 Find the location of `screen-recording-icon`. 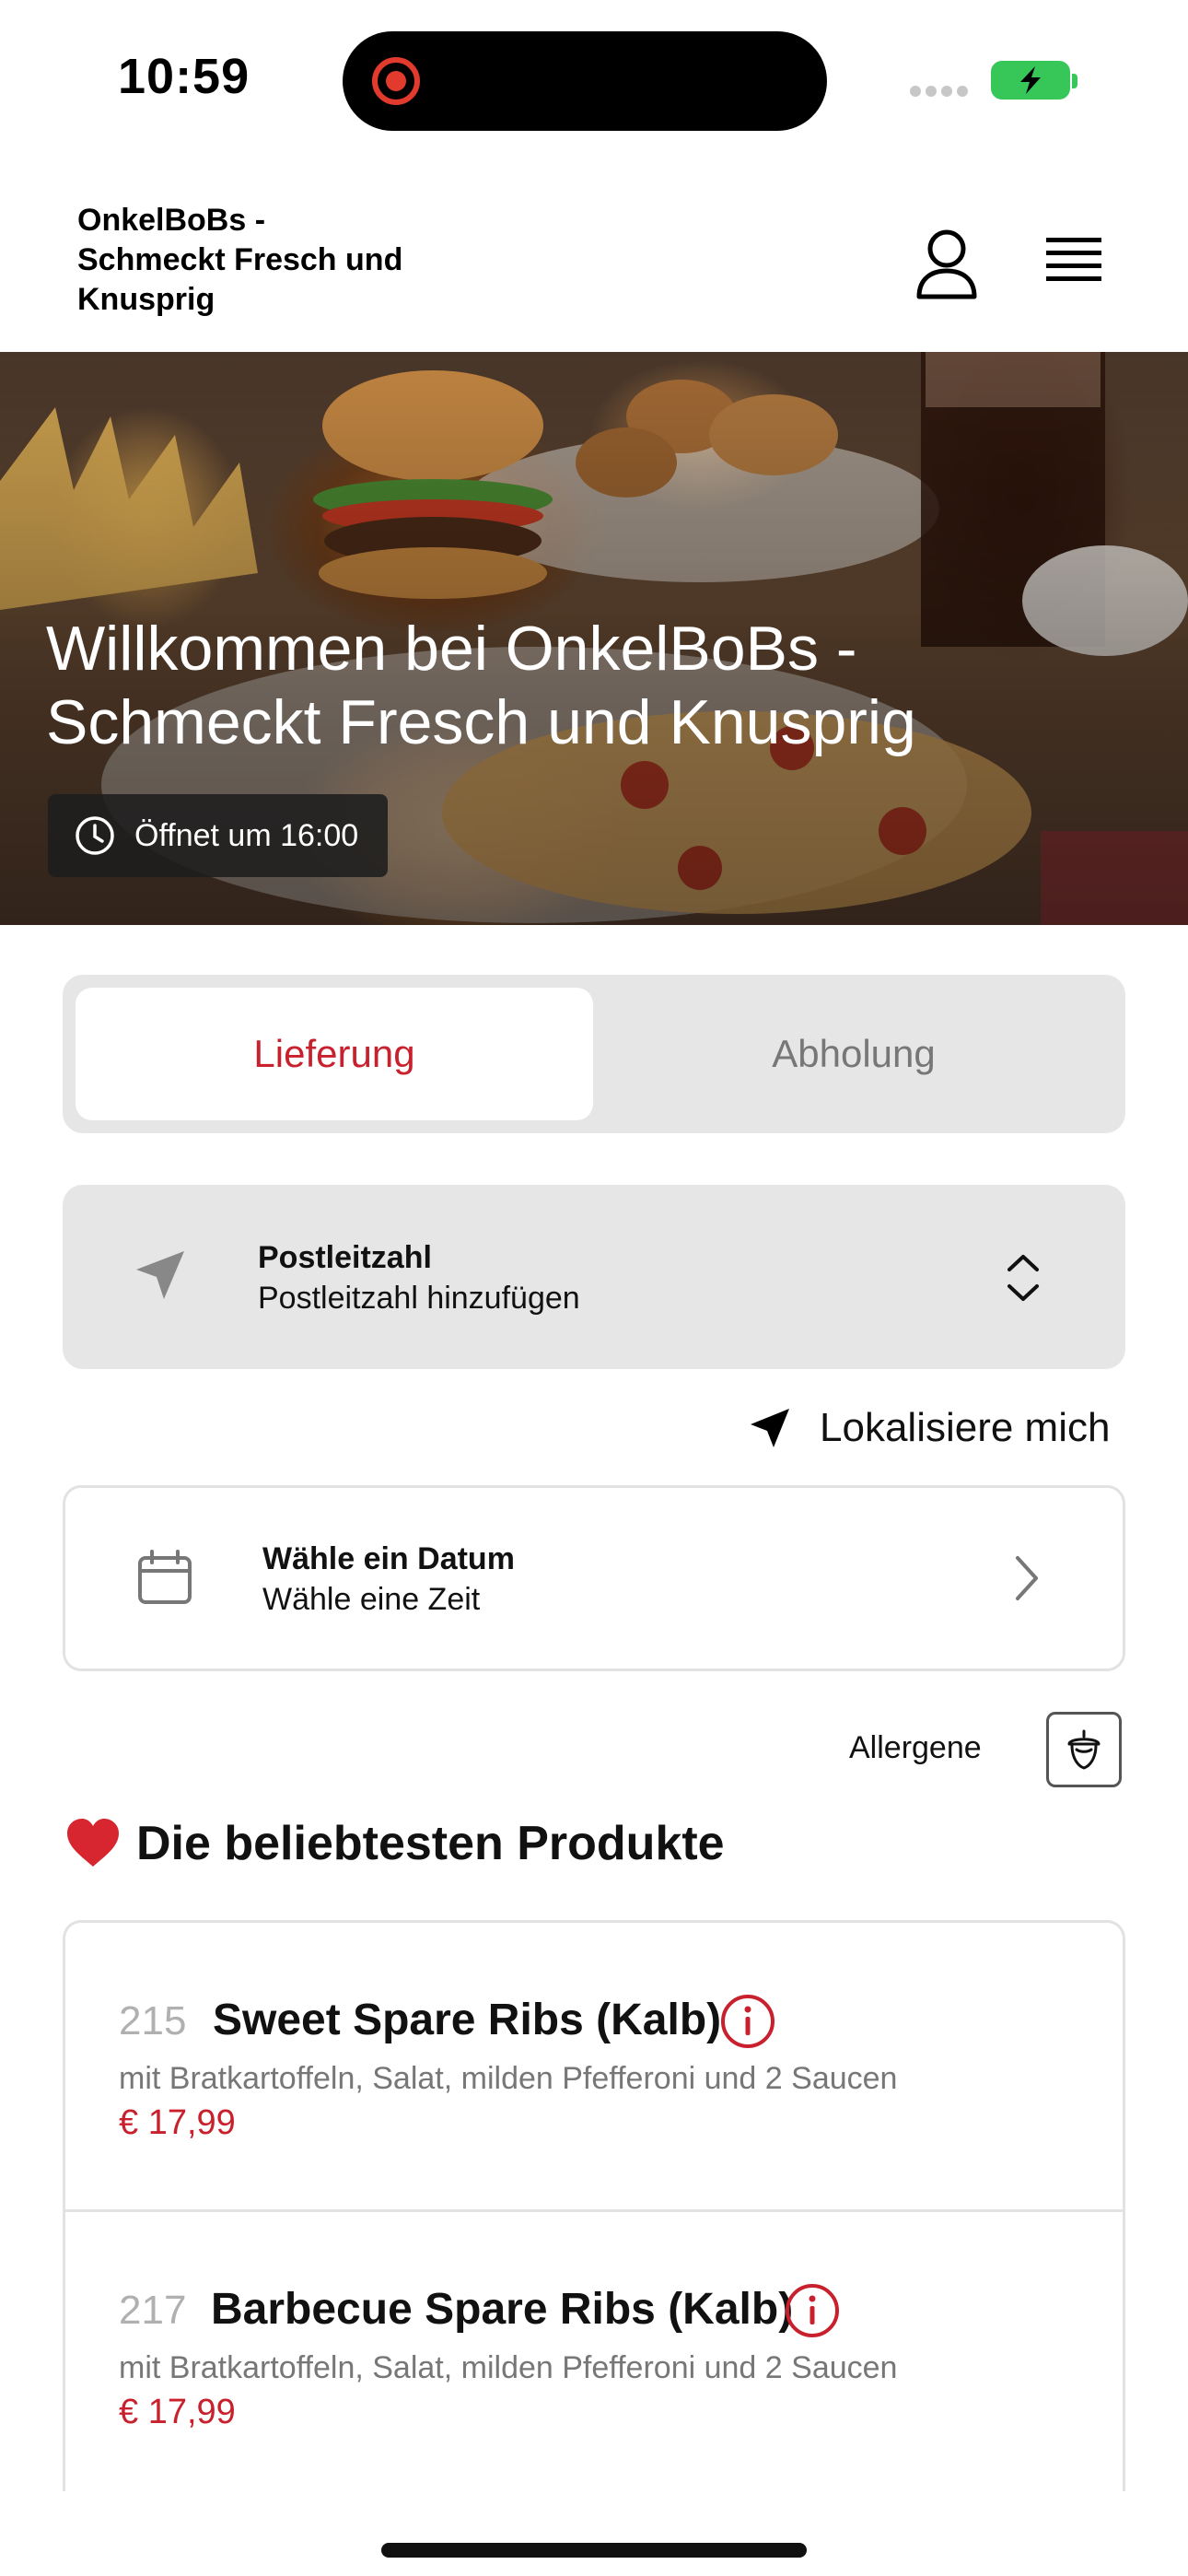

screen-recording-icon is located at coordinates (396, 81).